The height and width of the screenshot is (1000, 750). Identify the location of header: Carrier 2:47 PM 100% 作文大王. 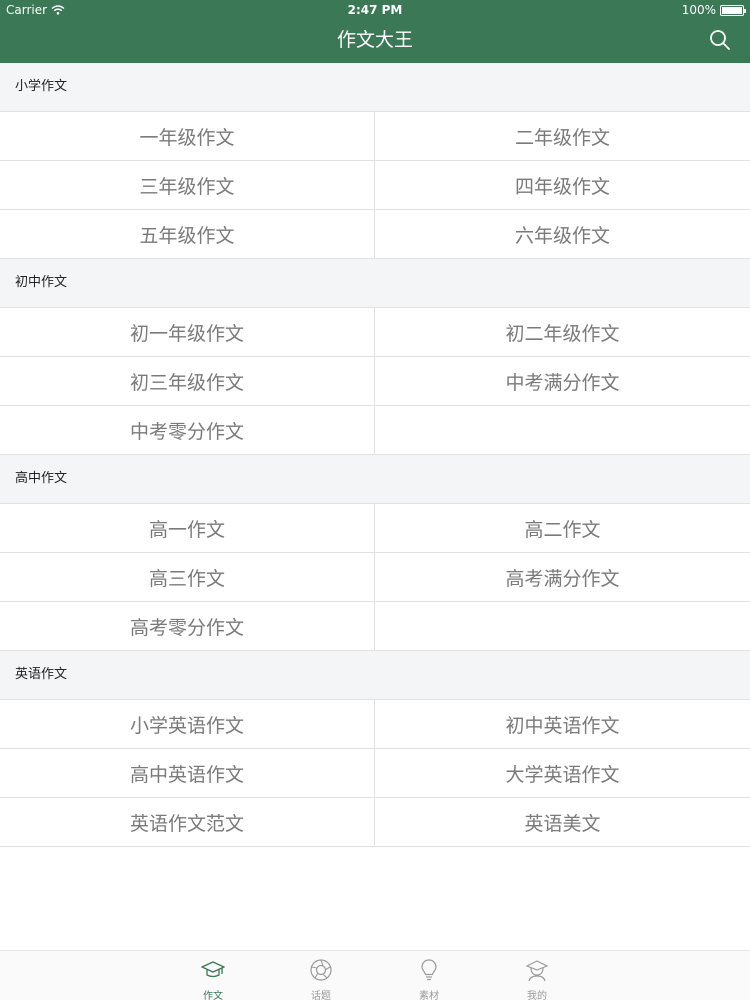
(375, 31).